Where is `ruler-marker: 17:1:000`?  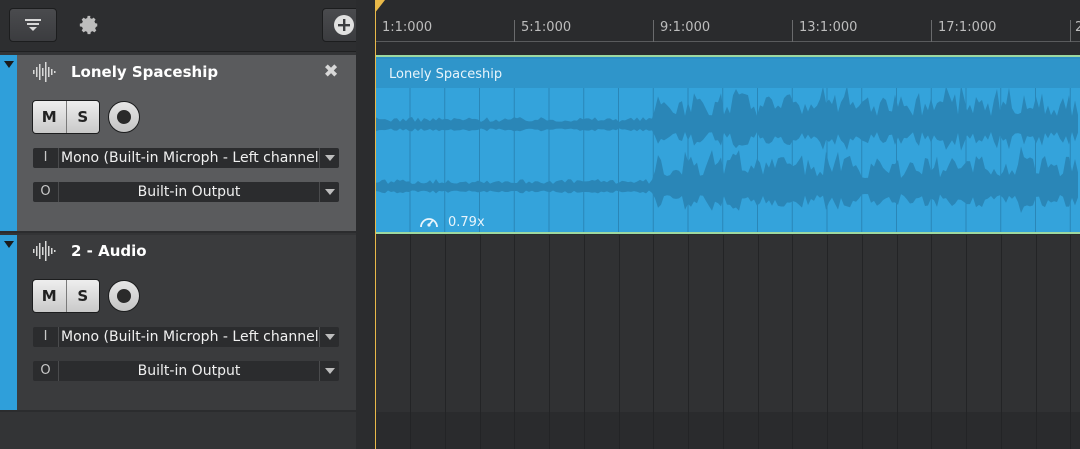 ruler-marker: 17:1:000 is located at coordinates (967, 27).